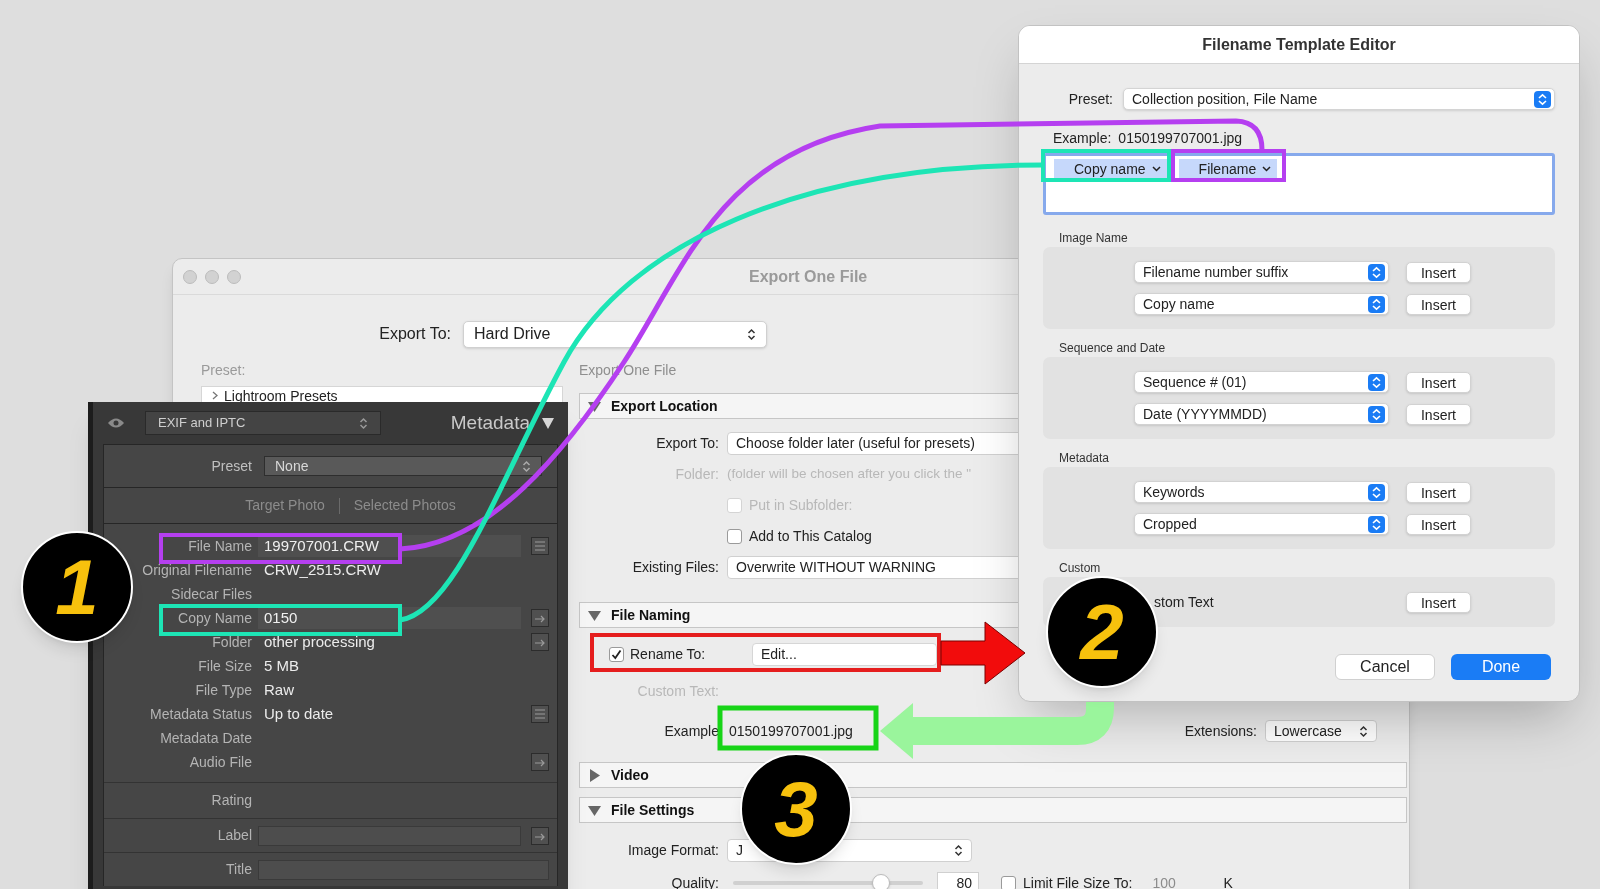  What do you see at coordinates (1228, 169) in the screenshot?
I see `template-token: Filename` at bounding box center [1228, 169].